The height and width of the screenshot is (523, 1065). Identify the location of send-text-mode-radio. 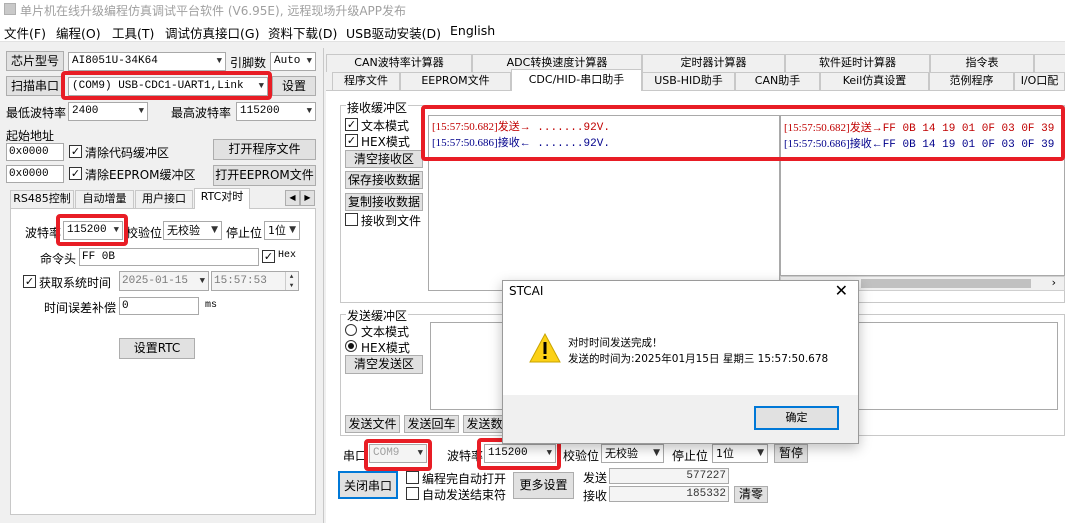
(351, 330).